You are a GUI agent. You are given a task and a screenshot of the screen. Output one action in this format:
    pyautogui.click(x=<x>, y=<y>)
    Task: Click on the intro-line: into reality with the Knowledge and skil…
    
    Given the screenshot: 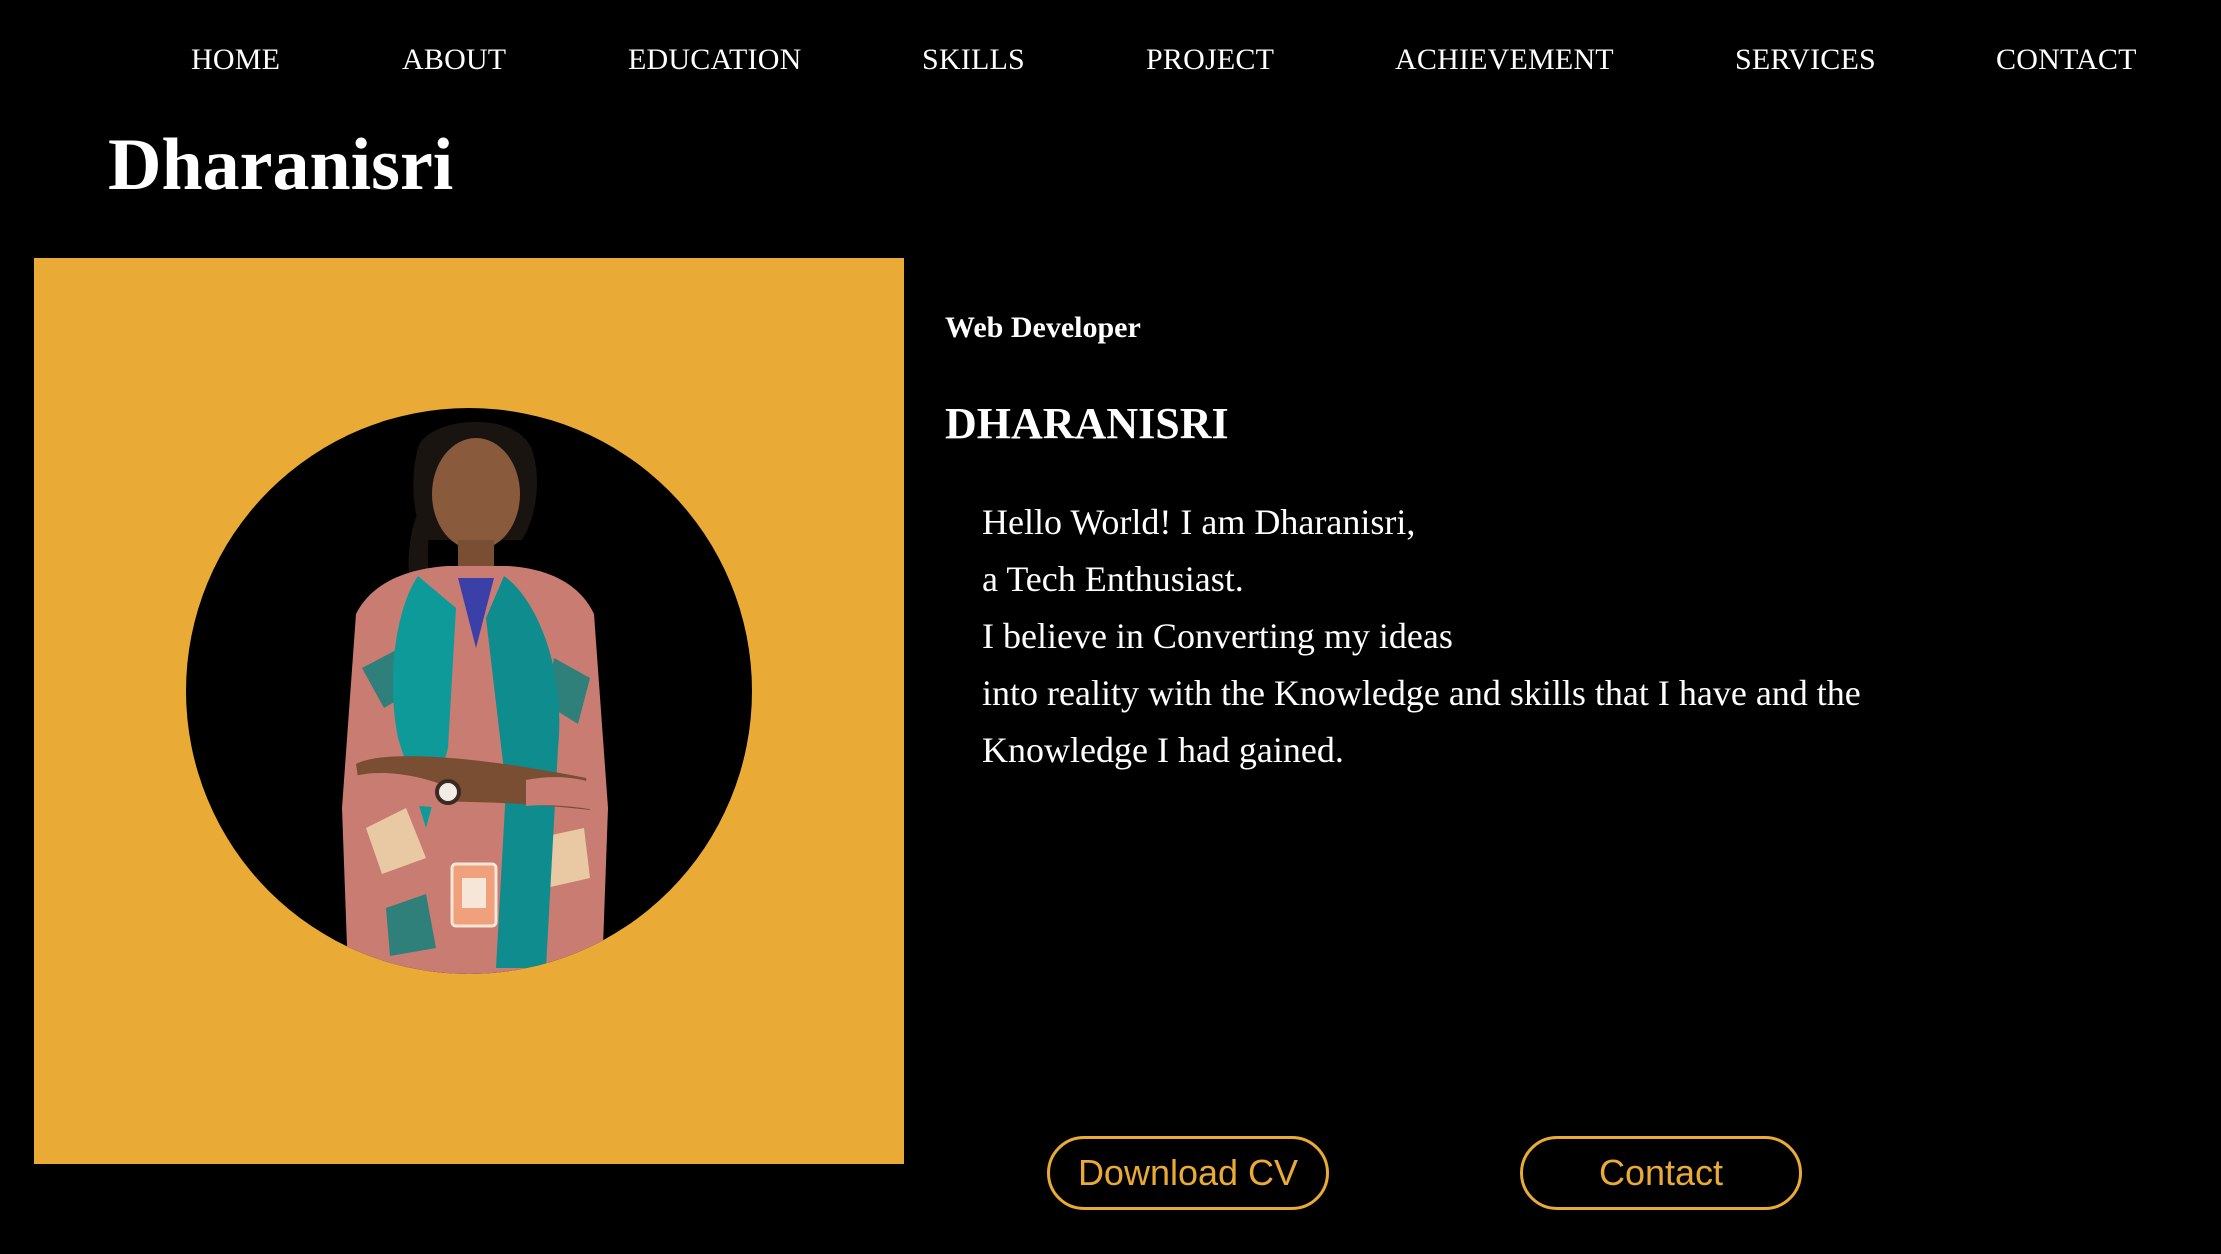 What is the action you would take?
    pyautogui.click(x=1421, y=693)
    